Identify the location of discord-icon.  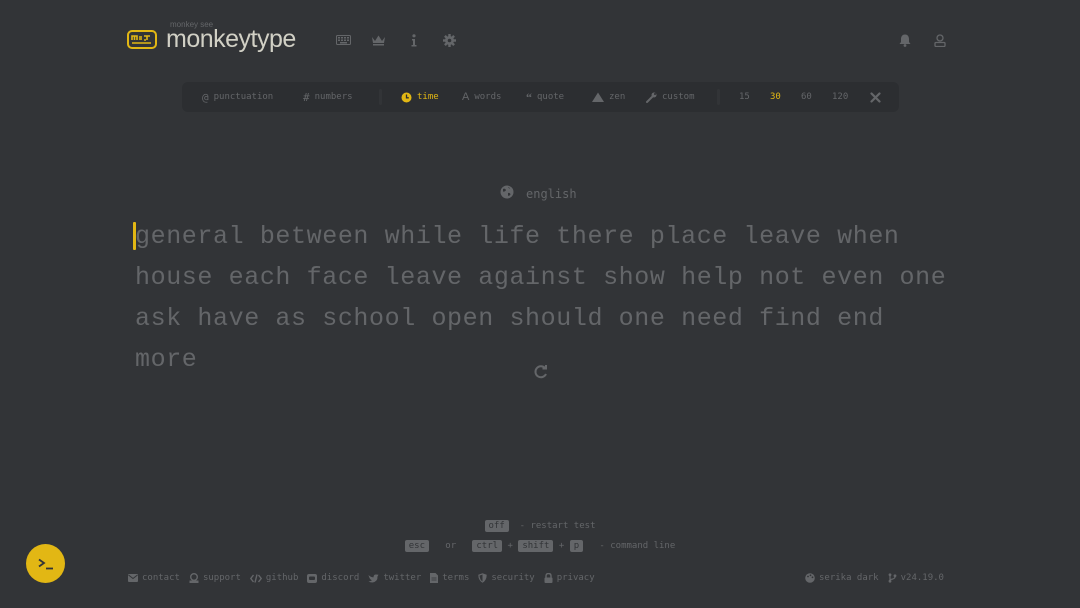
(312, 578).